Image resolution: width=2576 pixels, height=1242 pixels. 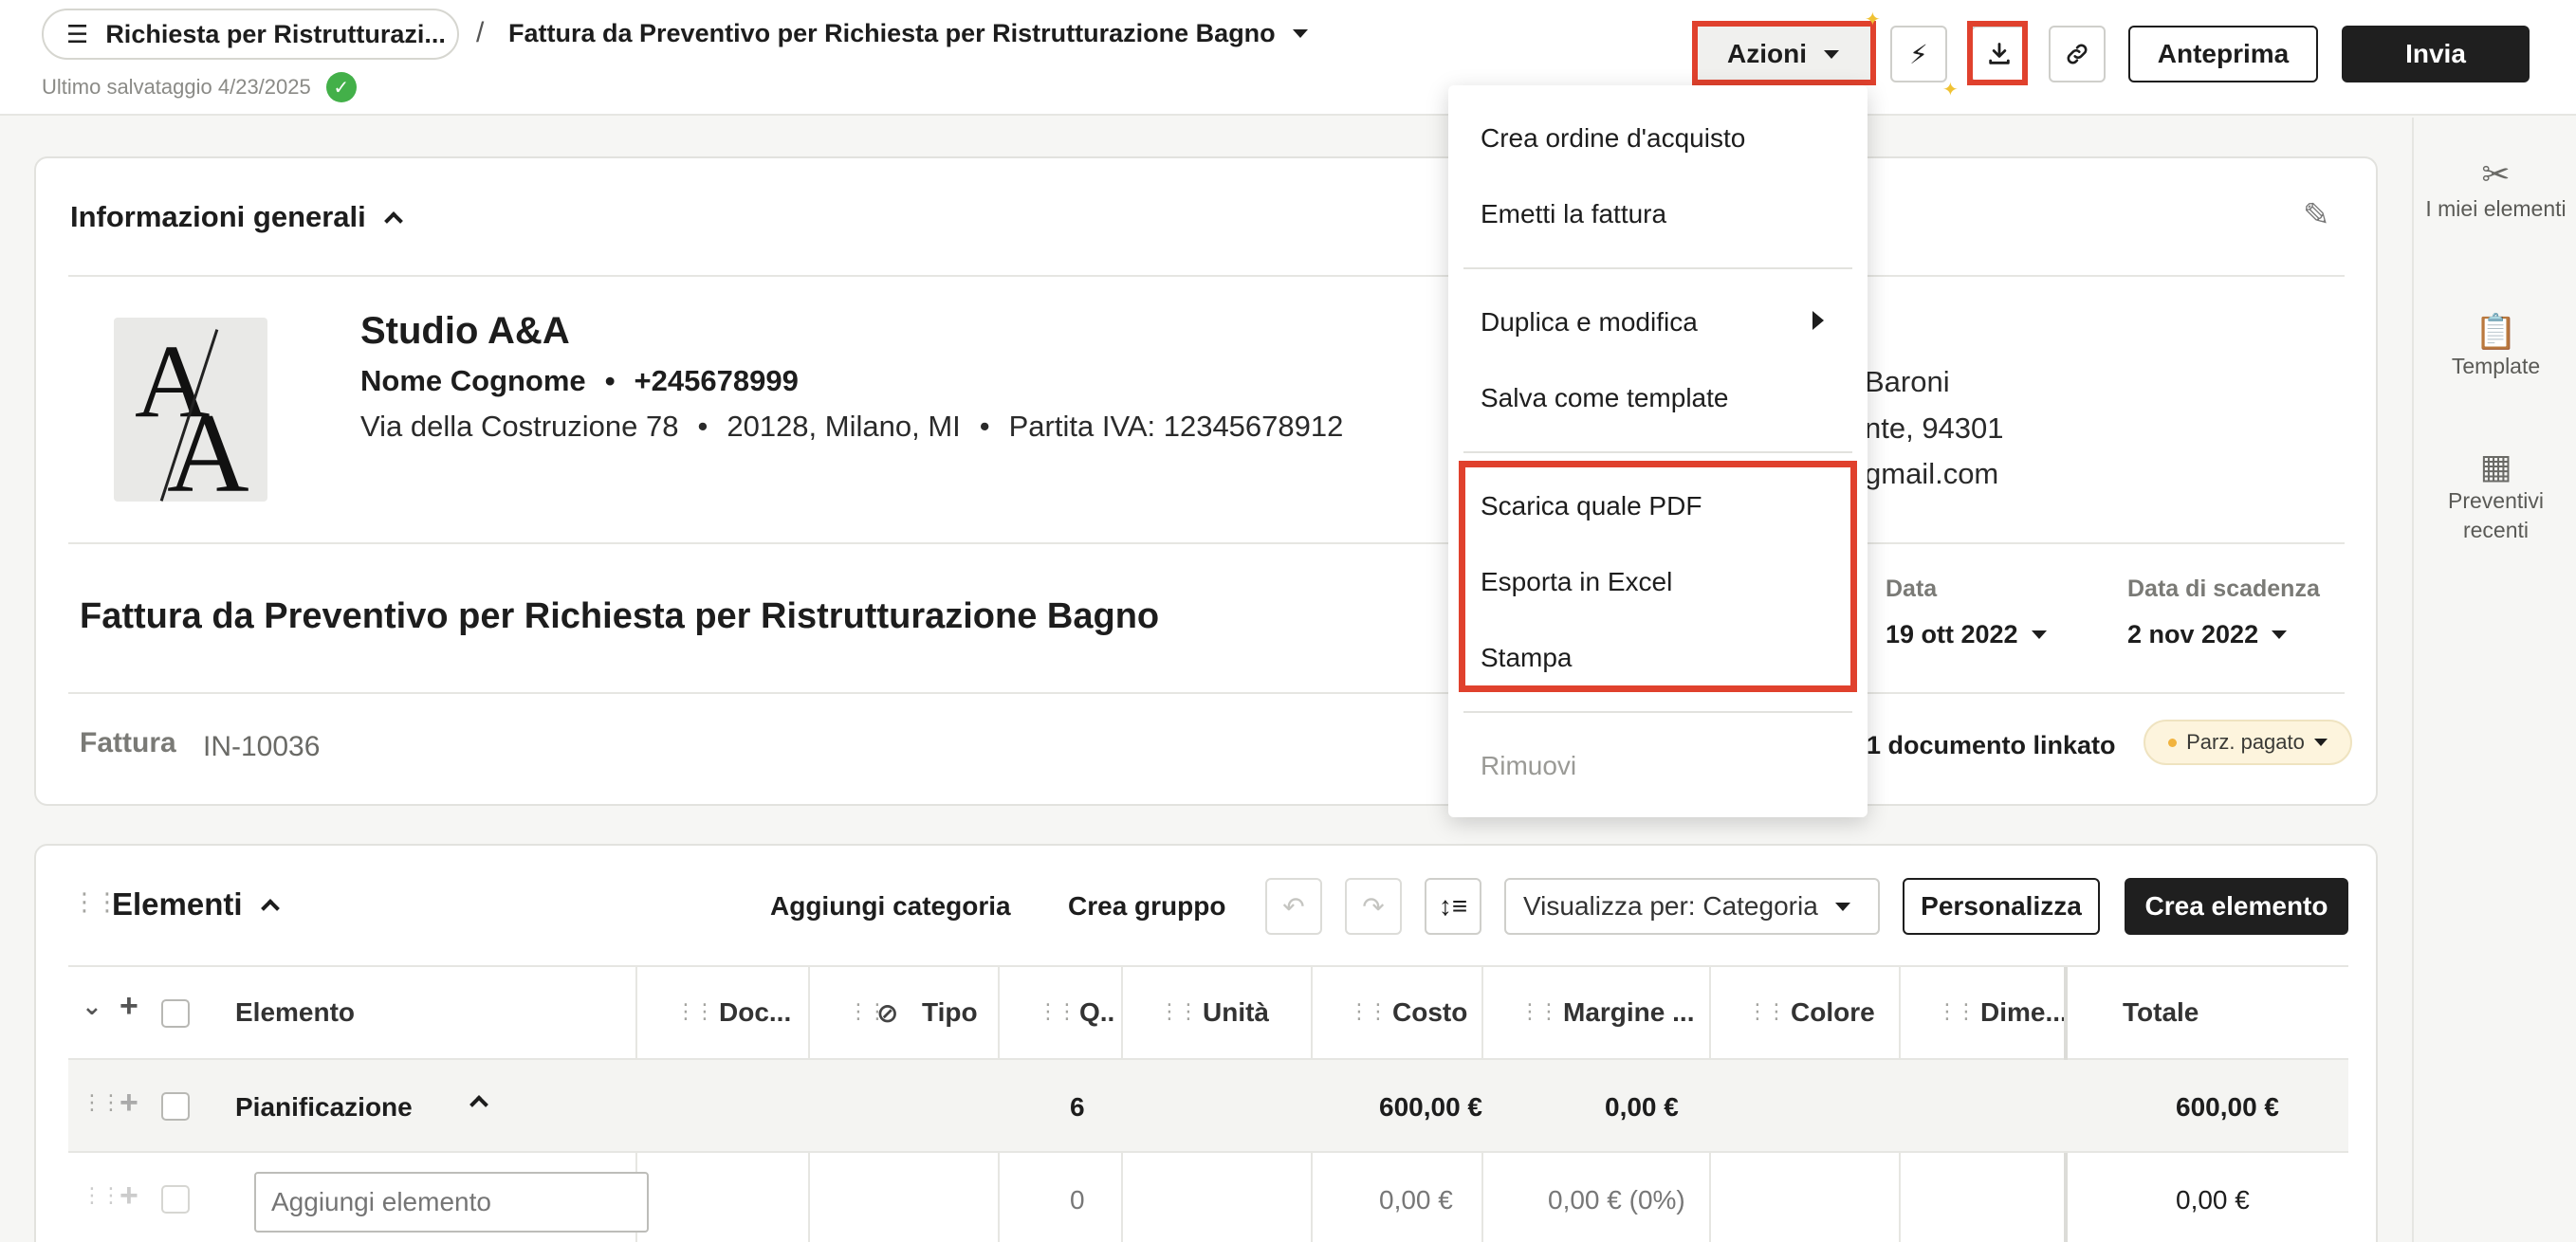 I want to click on company-logo: A A, so click(x=190, y=410).